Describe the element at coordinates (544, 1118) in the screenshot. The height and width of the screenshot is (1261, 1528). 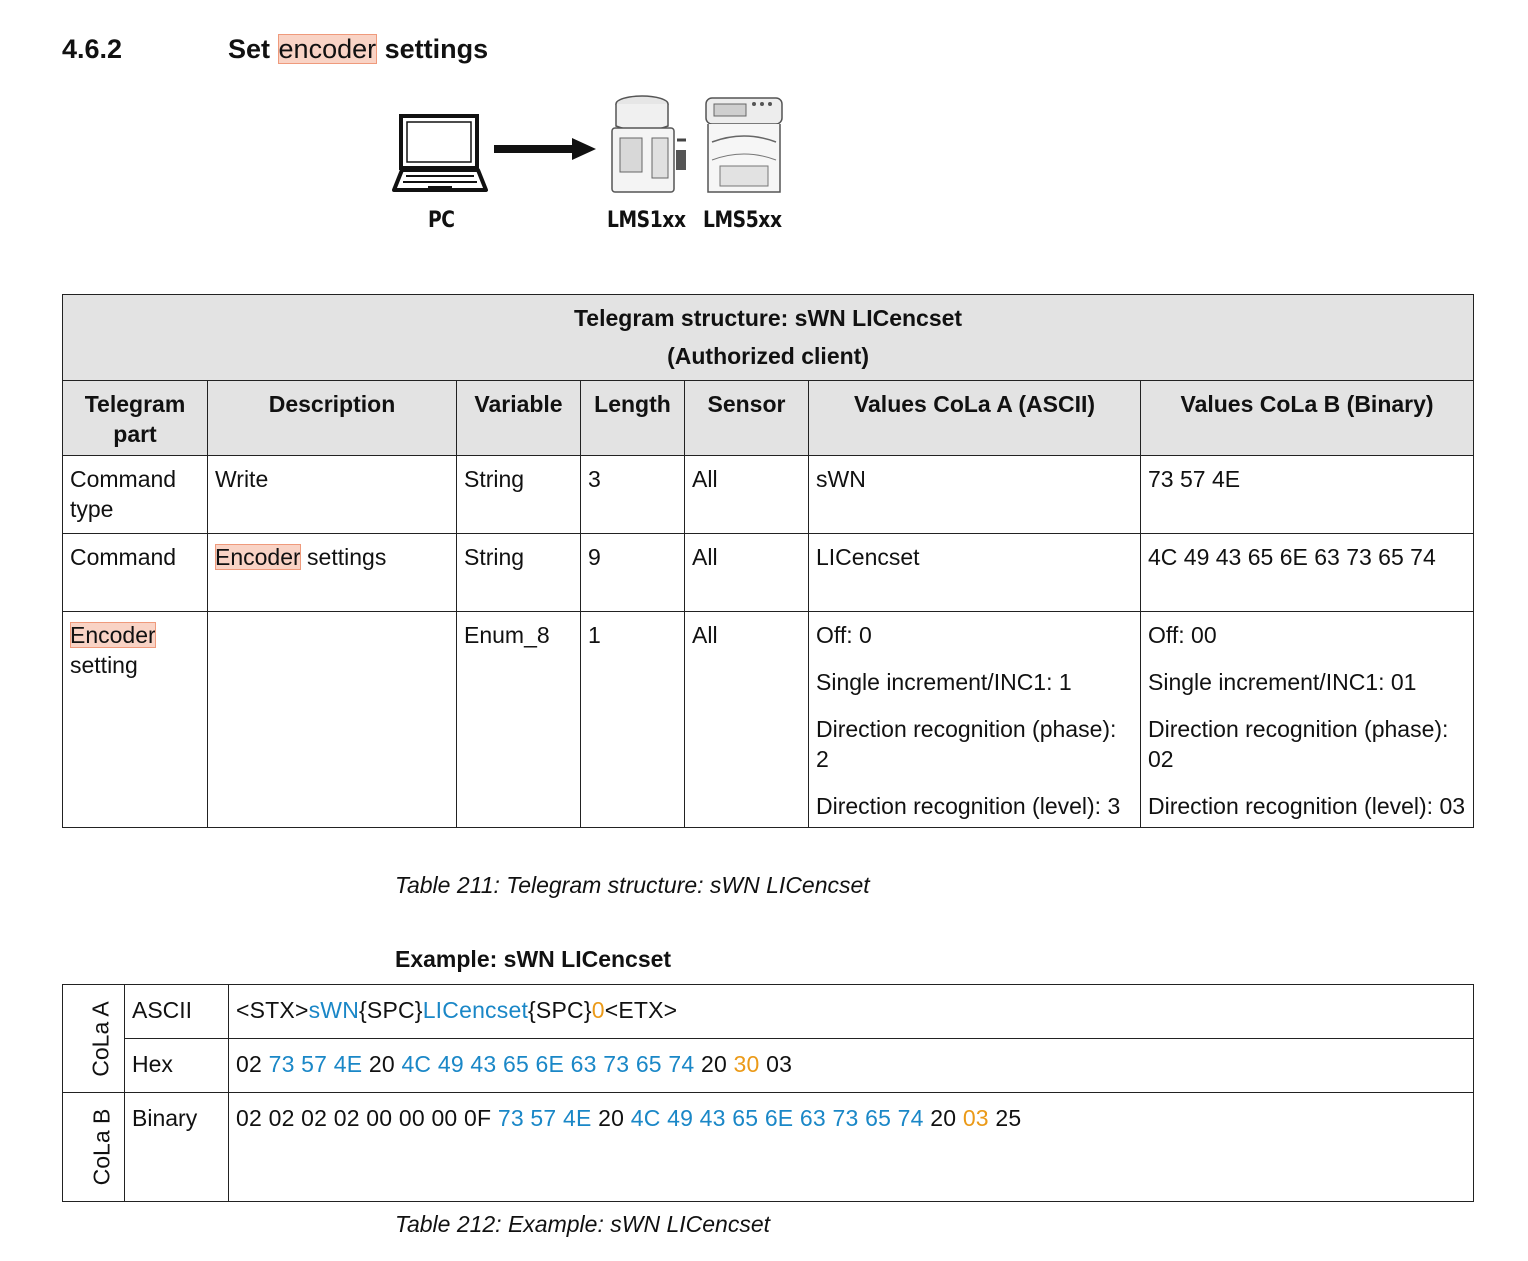
I see `binary-command-type: 73 57 4E` at that location.